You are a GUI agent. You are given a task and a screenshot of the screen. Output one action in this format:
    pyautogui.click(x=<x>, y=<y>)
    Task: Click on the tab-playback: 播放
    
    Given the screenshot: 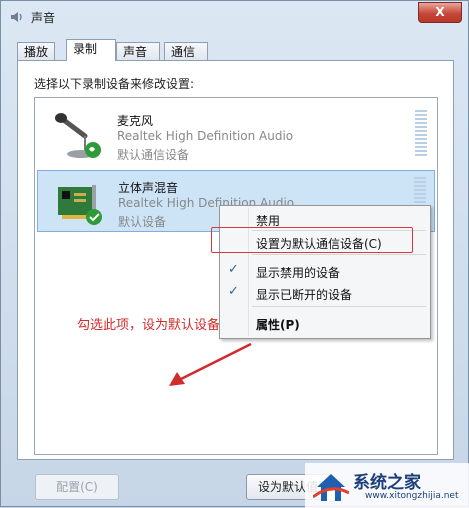 What is the action you would take?
    pyautogui.click(x=36, y=51)
    